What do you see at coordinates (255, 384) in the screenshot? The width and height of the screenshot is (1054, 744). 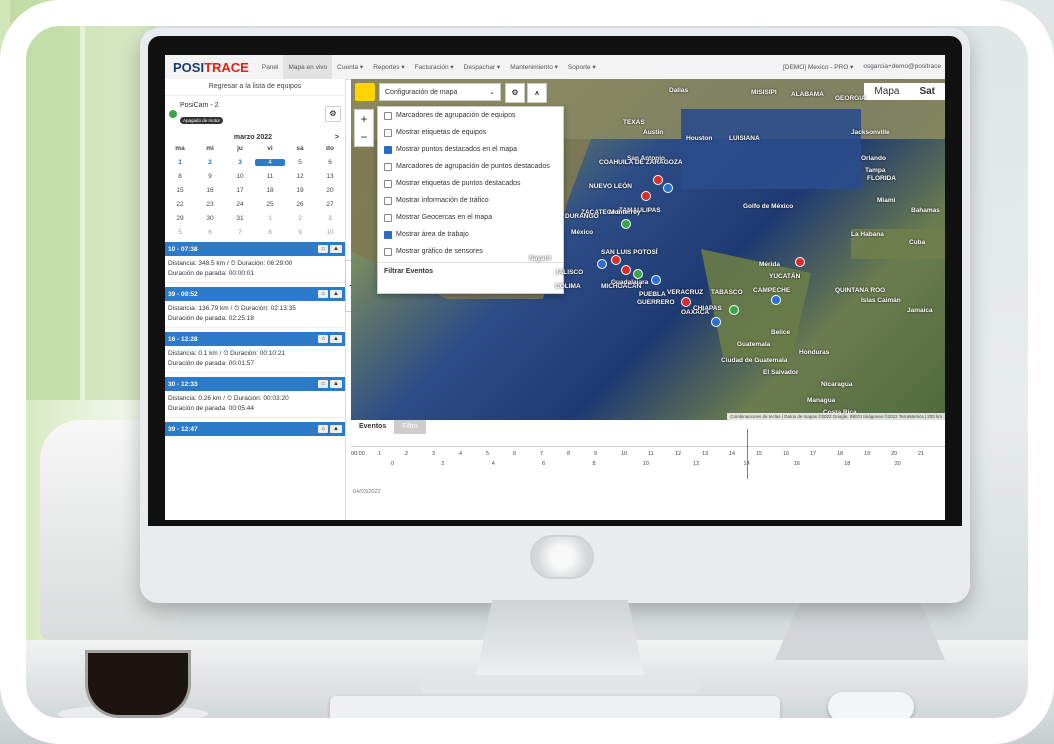 I see `trip-header: 30 - 12:33 ⌂ ▲` at bounding box center [255, 384].